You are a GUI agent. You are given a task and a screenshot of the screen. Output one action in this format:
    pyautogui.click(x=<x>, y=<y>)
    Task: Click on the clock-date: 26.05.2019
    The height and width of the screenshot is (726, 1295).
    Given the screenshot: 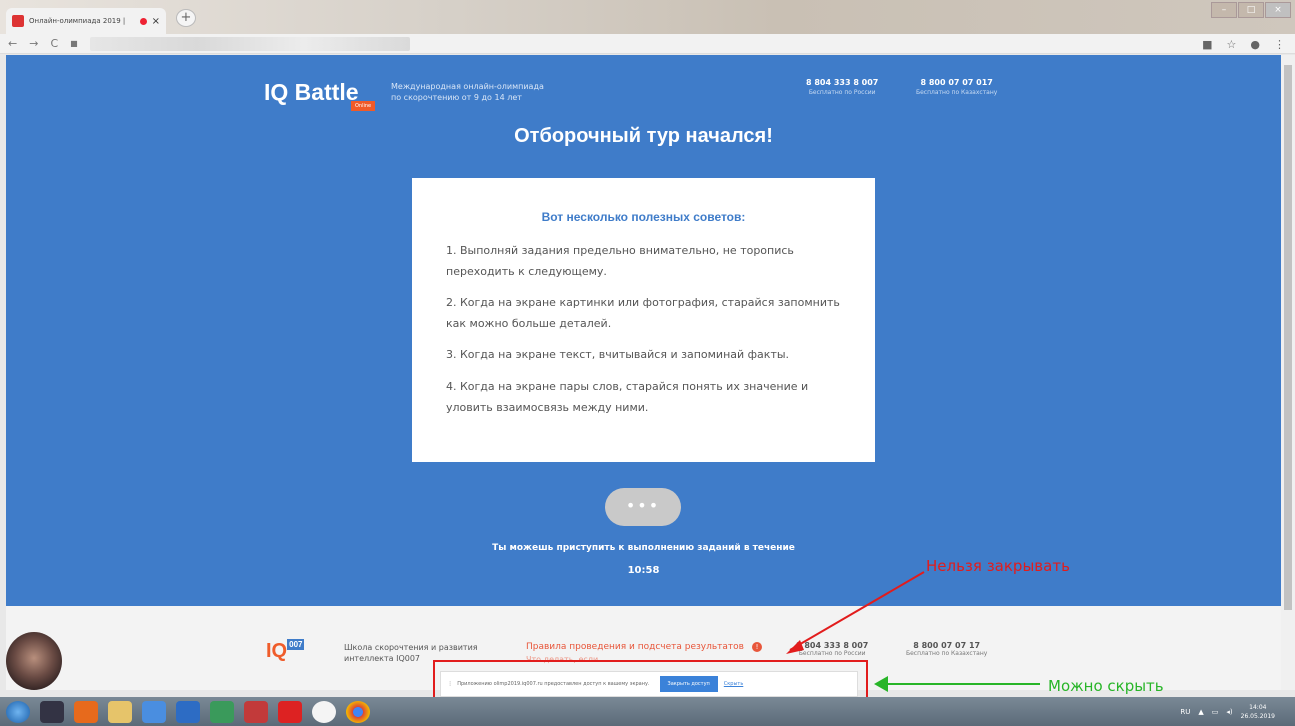 What is the action you would take?
    pyautogui.click(x=1257, y=716)
    